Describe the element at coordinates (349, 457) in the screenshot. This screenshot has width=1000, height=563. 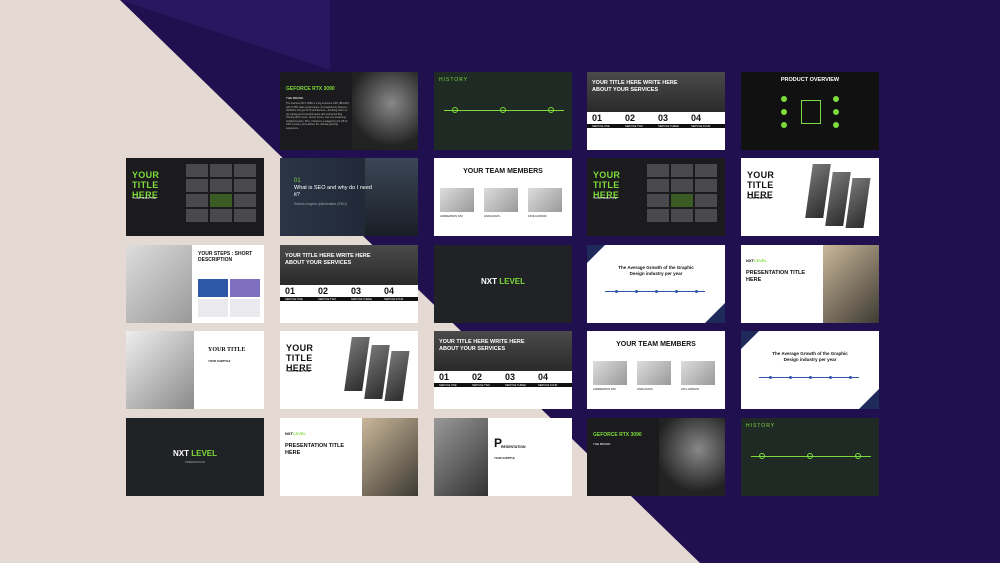
I see `slide-presentation-title-2: NXTLEVEL PRESENTATION TITLE HERE` at that location.